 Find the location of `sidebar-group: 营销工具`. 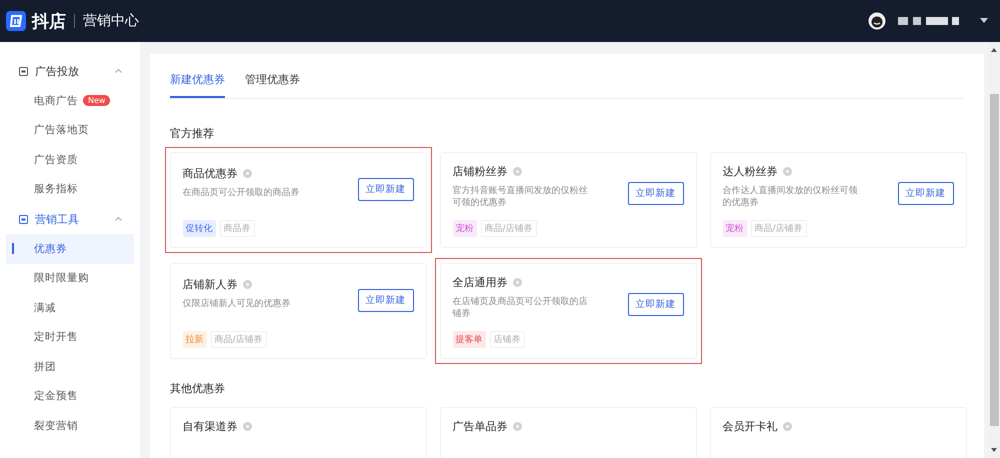

sidebar-group: 营销工具 is located at coordinates (70, 219).